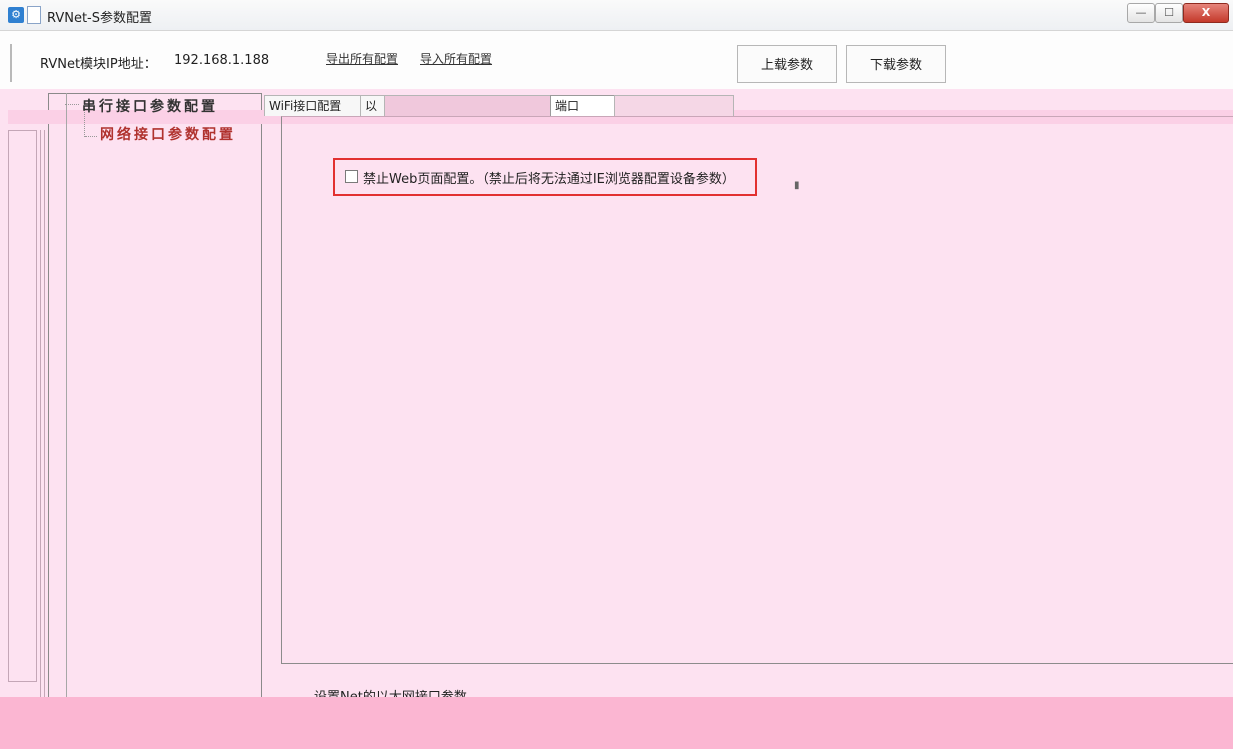 The image size is (1233, 749). I want to click on import-all-config-link: 导入所有配置, so click(456, 58).